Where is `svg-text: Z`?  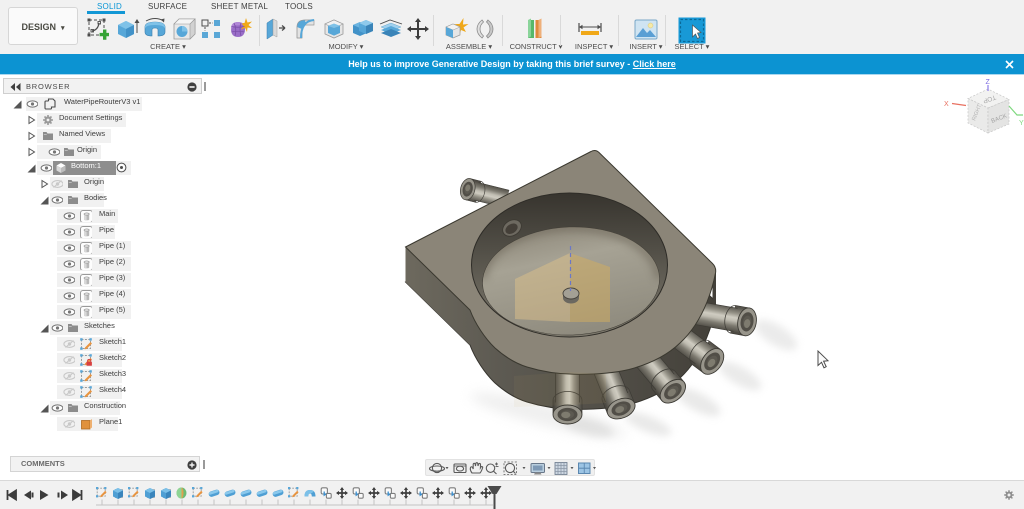 svg-text: Z is located at coordinates (988, 82).